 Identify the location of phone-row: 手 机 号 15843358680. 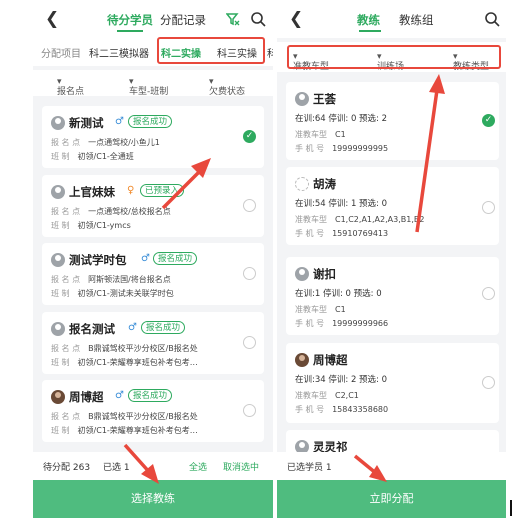
(342, 409).